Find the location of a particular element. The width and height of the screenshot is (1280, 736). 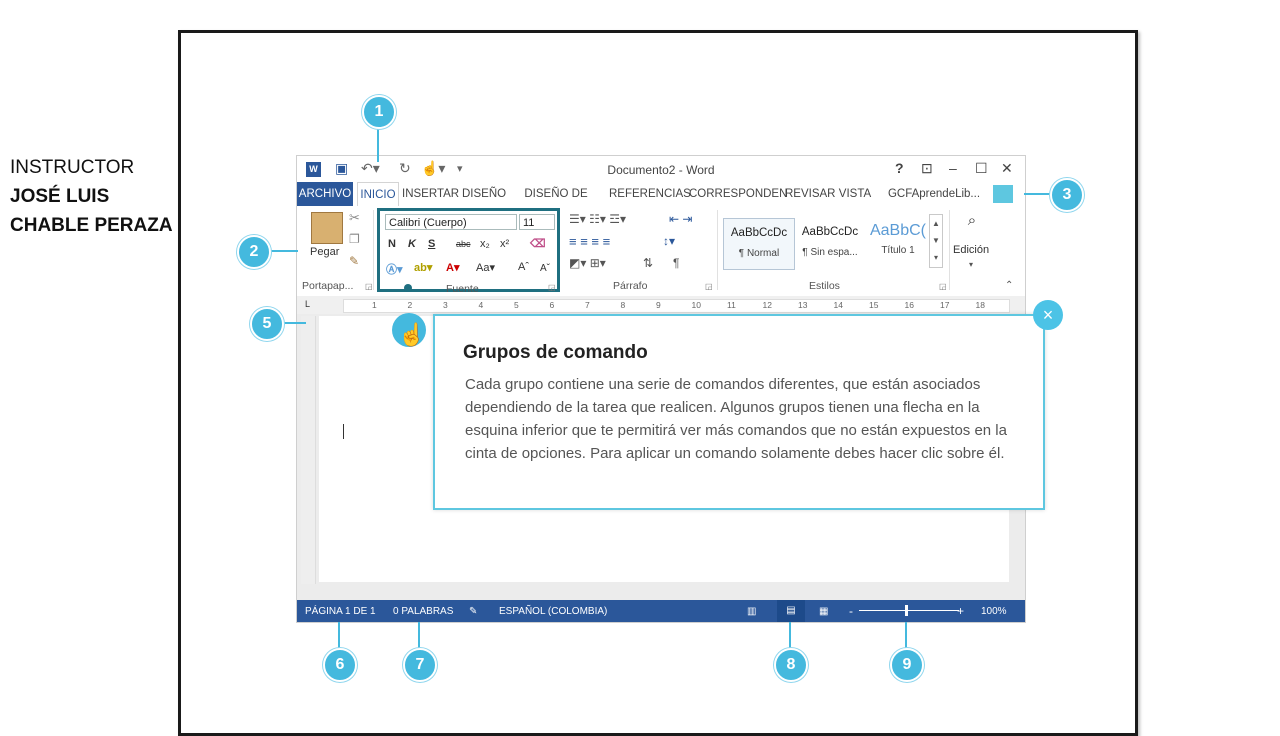

group-label-font: Fuente is located at coordinates (462, 289).